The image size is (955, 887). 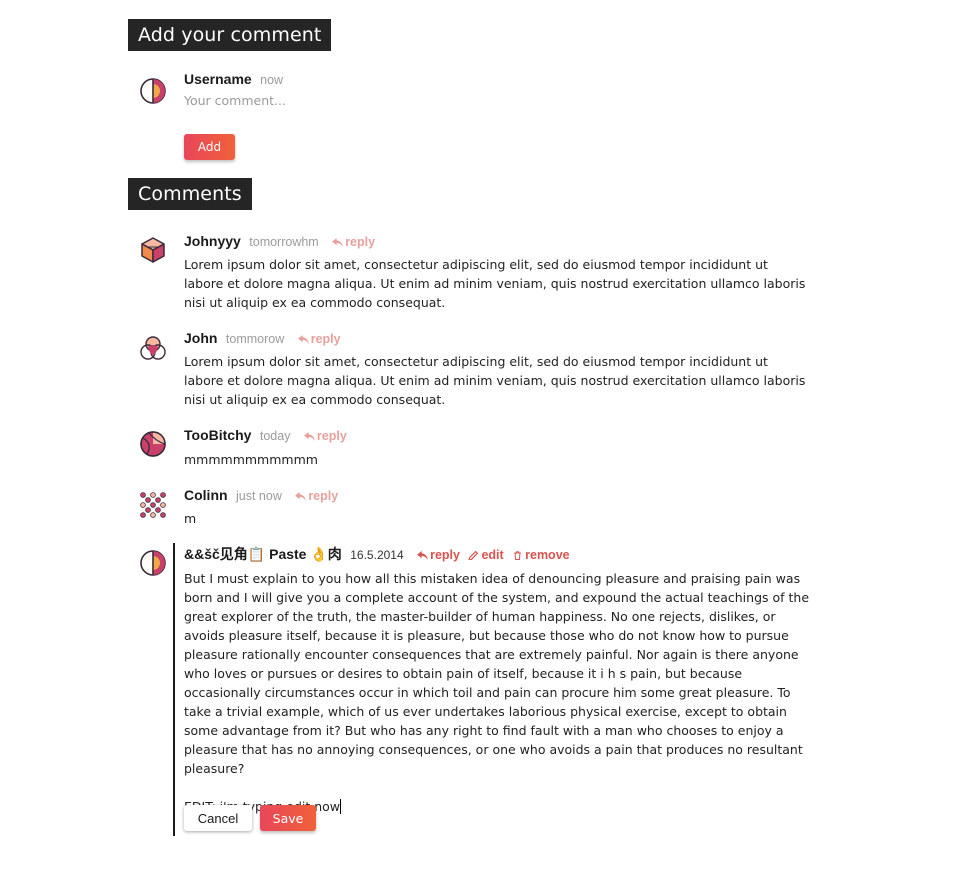 What do you see at coordinates (547, 555) in the screenshot?
I see `remove-label: remove` at bounding box center [547, 555].